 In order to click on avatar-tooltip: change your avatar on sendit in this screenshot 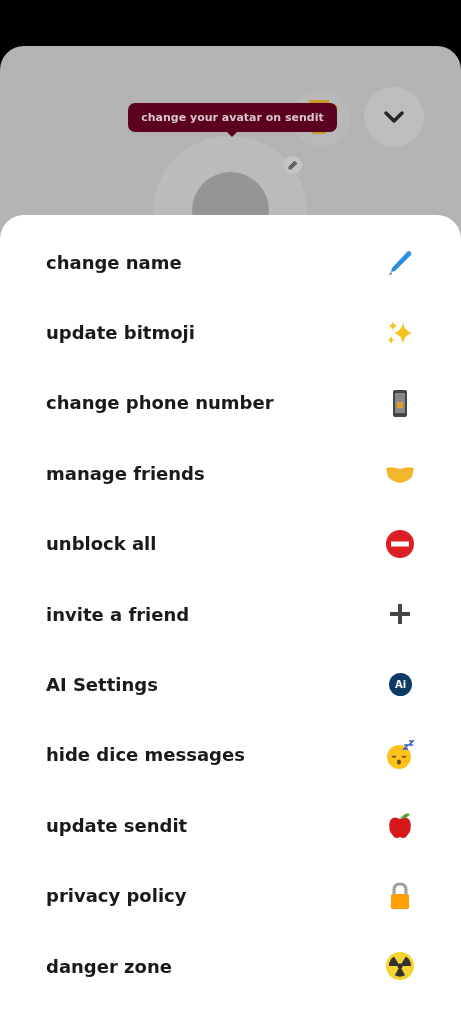, I will do `click(232, 117)`.